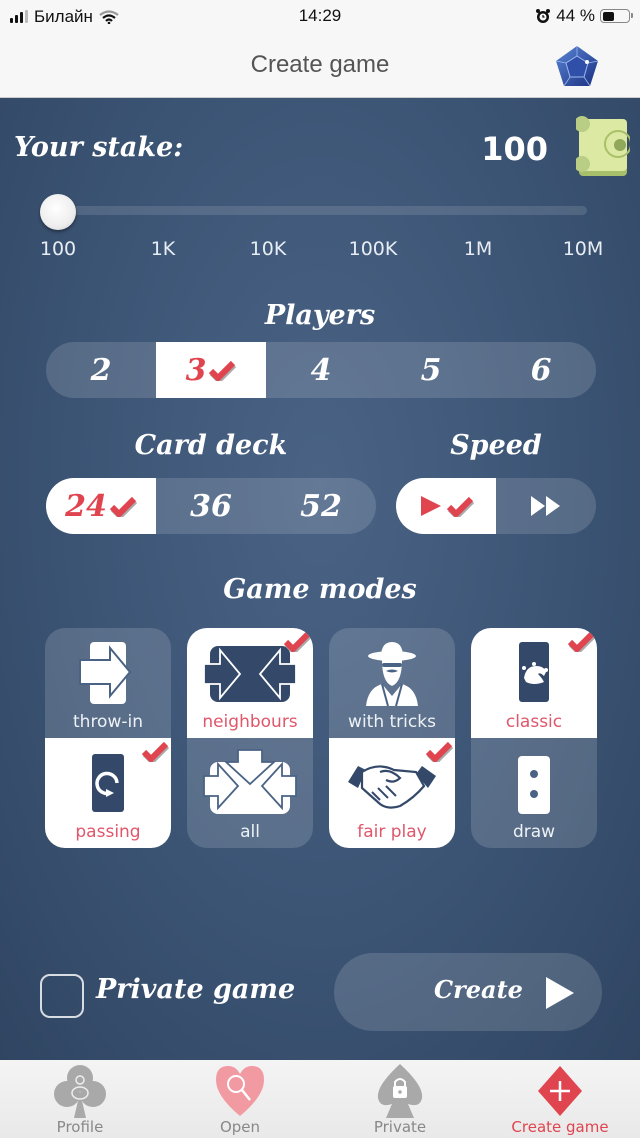 The width and height of the screenshot is (640, 1138). I want to click on passing-icon, so click(108, 783).